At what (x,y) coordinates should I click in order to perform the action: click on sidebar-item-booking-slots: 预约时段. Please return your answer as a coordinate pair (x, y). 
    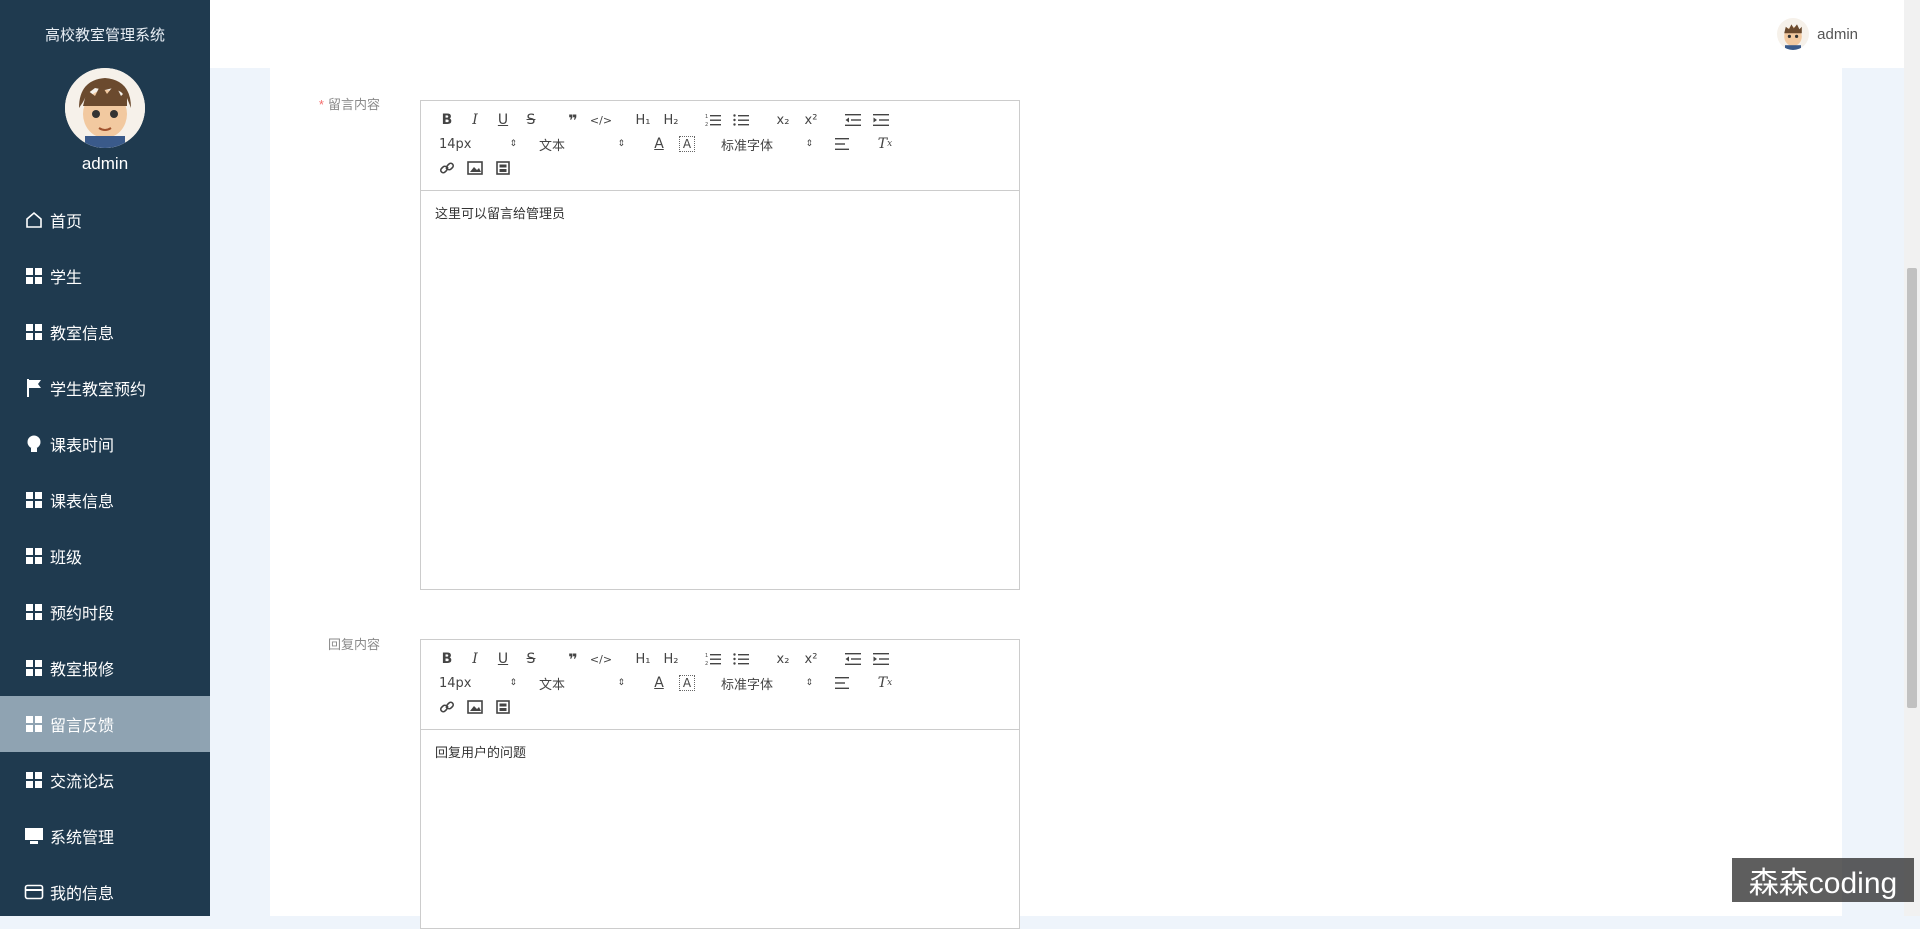
    Looking at the image, I should click on (105, 612).